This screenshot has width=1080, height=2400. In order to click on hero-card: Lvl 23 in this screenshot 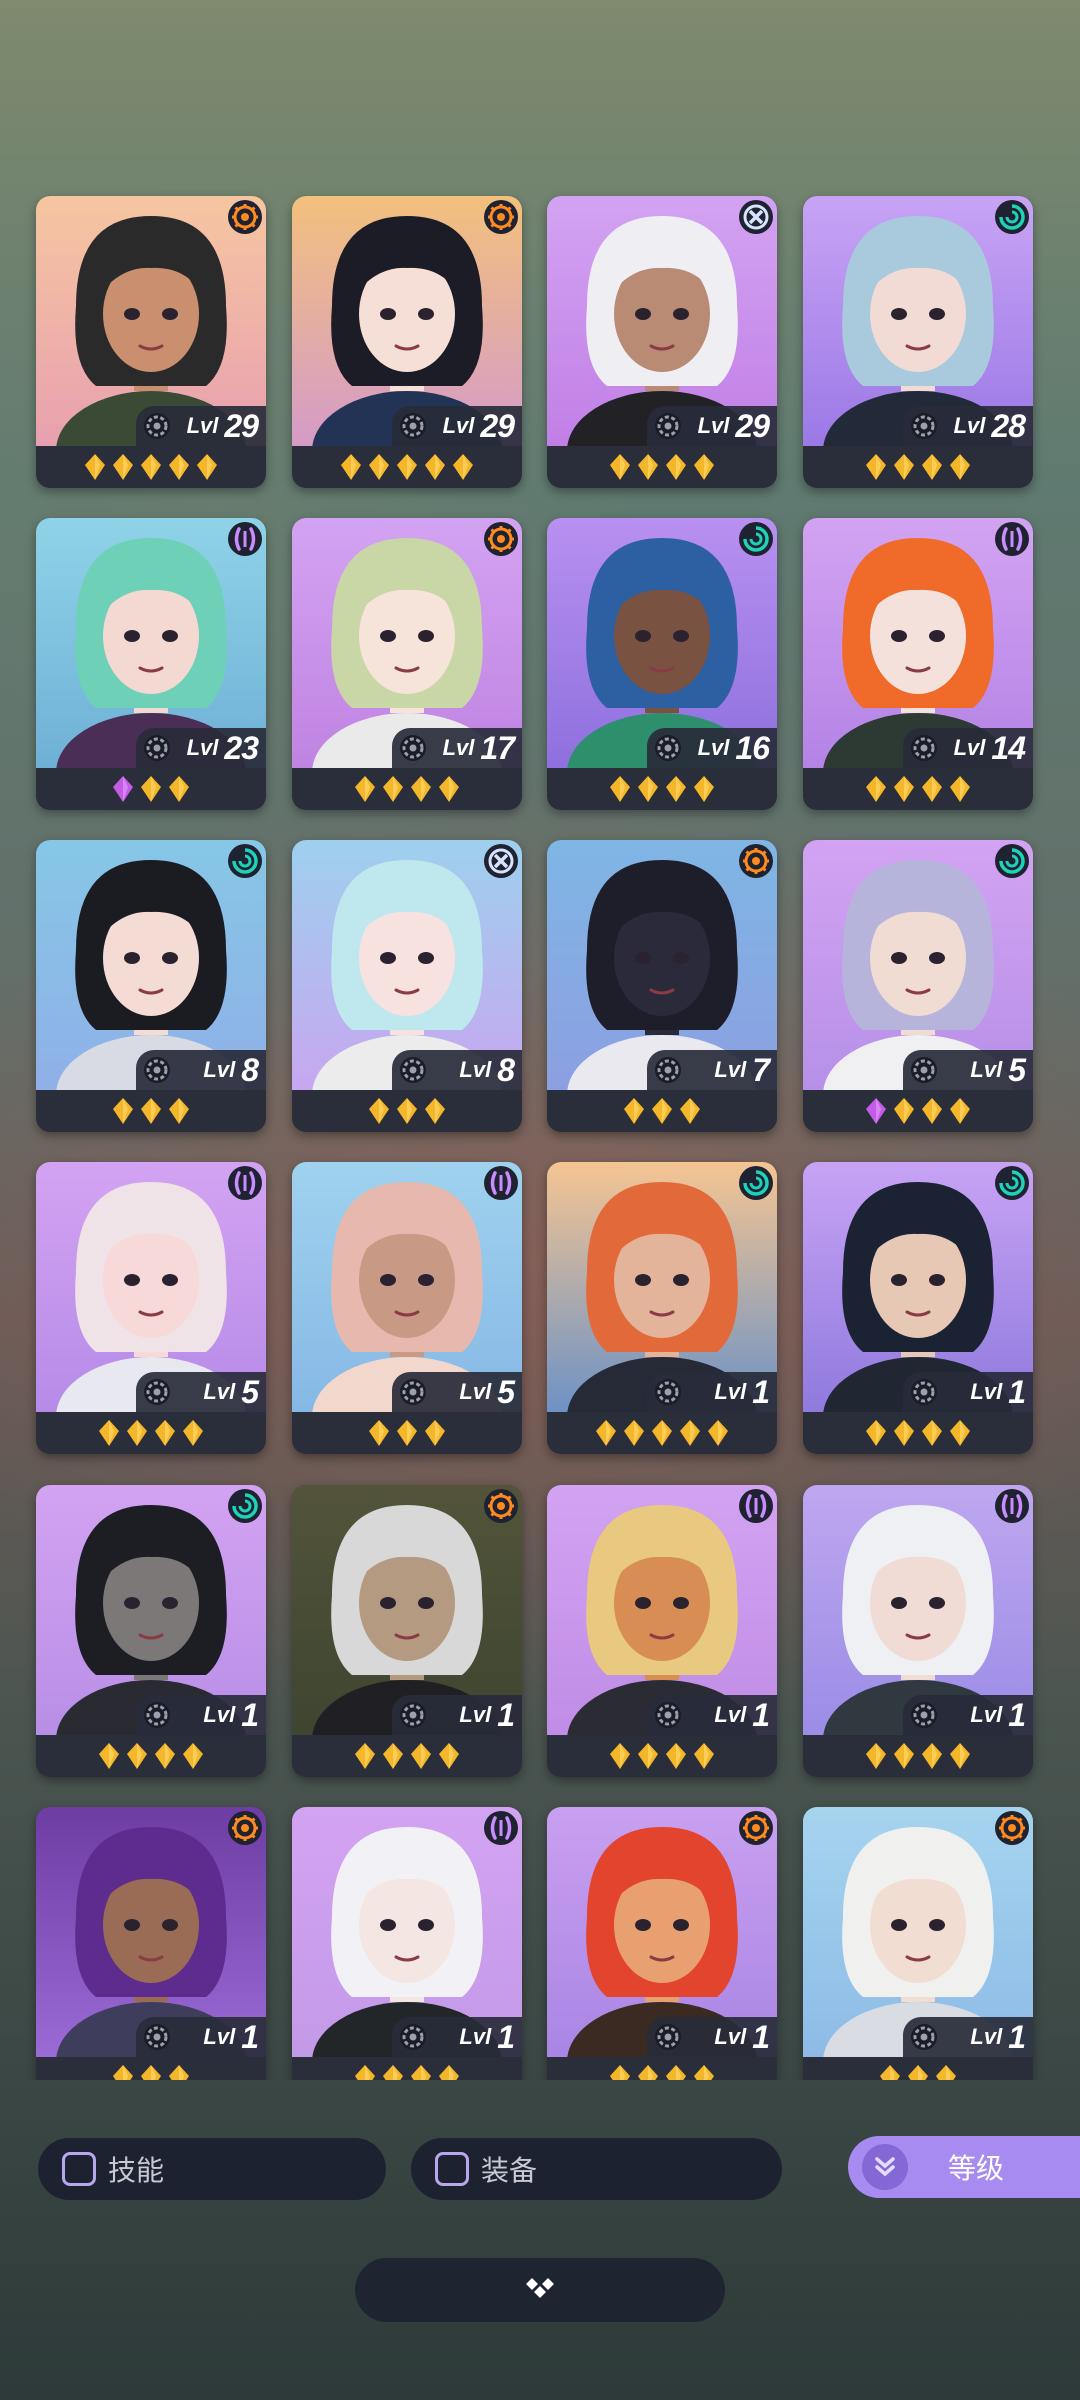, I will do `click(151, 664)`.